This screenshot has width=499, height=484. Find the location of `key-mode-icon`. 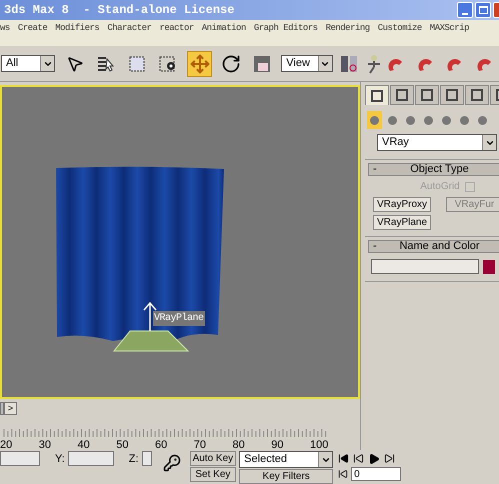

key-mode-icon is located at coordinates (343, 474).